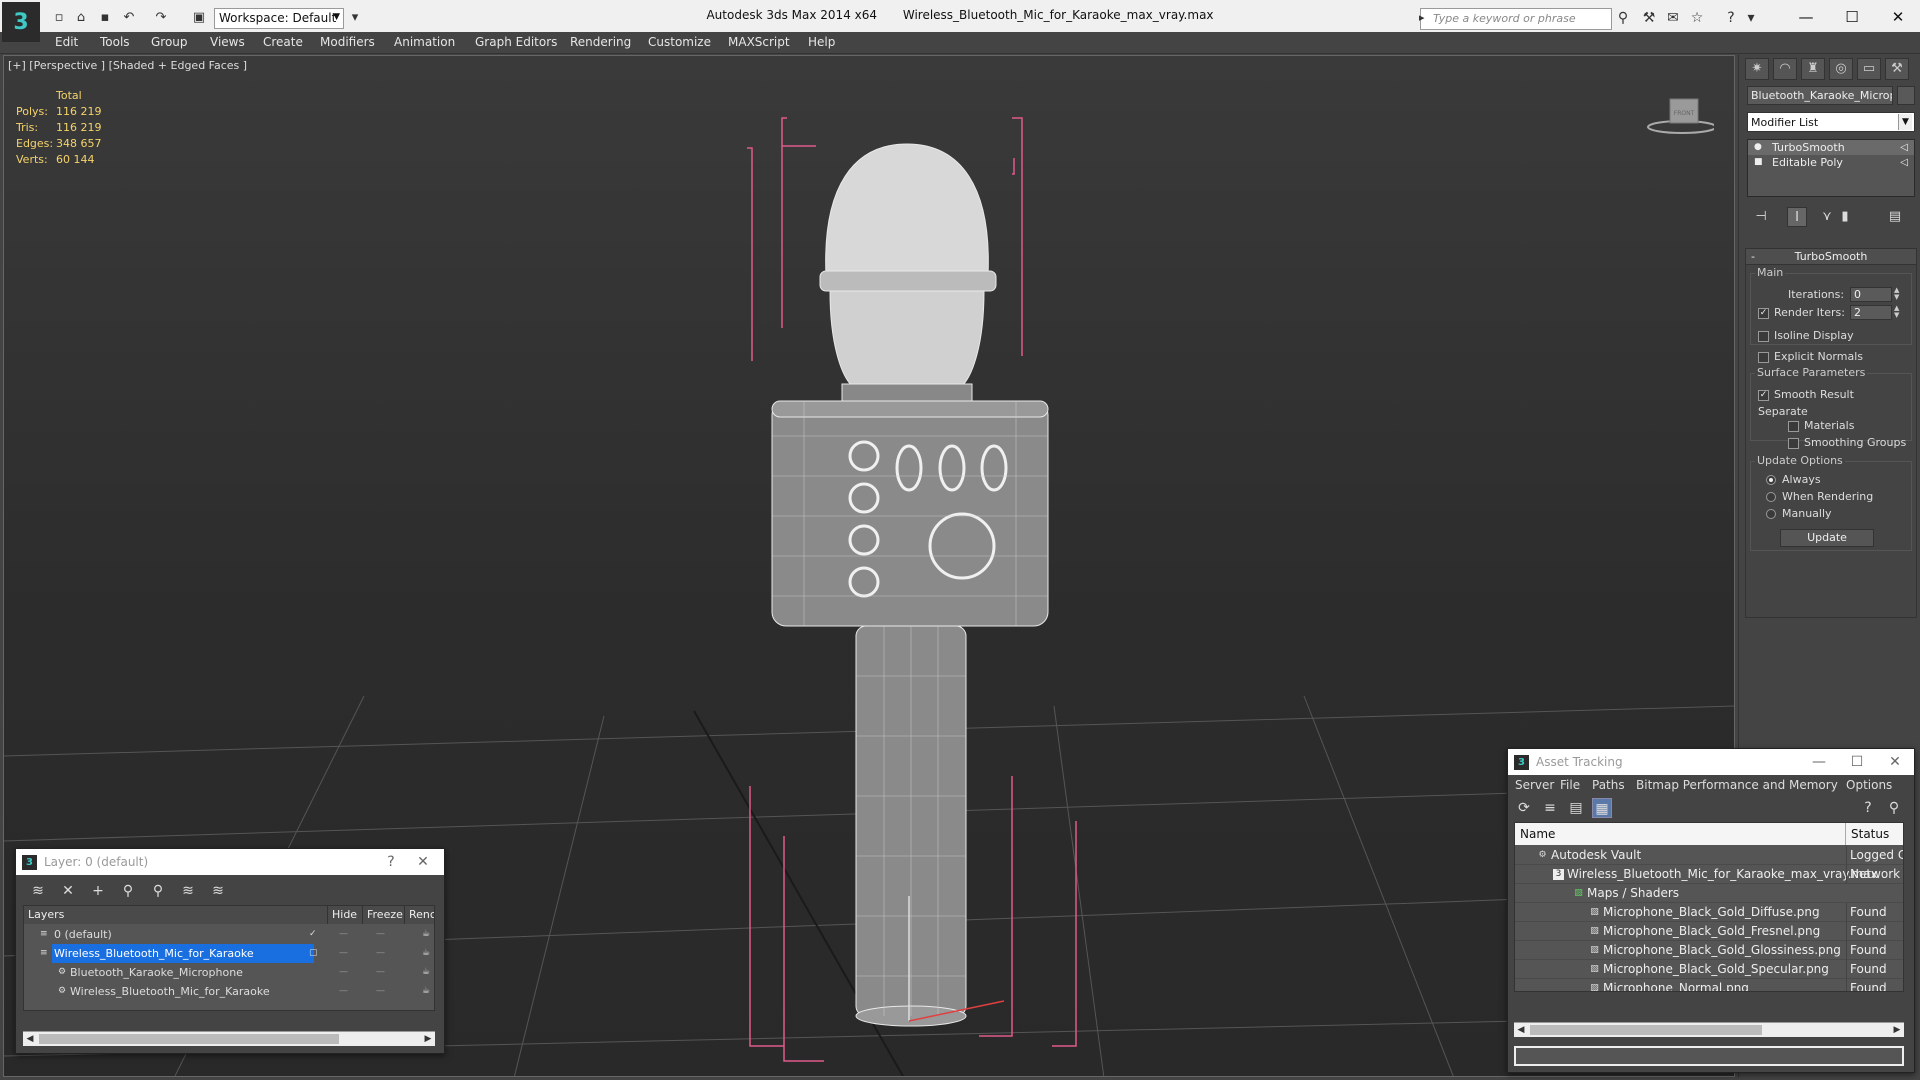 Image resolution: width=1920 pixels, height=1080 pixels. I want to click on menu-help: Help, so click(821, 42).